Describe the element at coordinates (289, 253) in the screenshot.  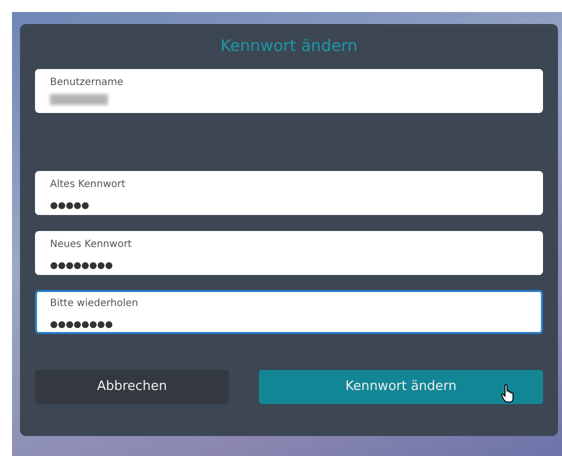
I see `input-field: Neues Kennwort ●●●●●●●●` at that location.